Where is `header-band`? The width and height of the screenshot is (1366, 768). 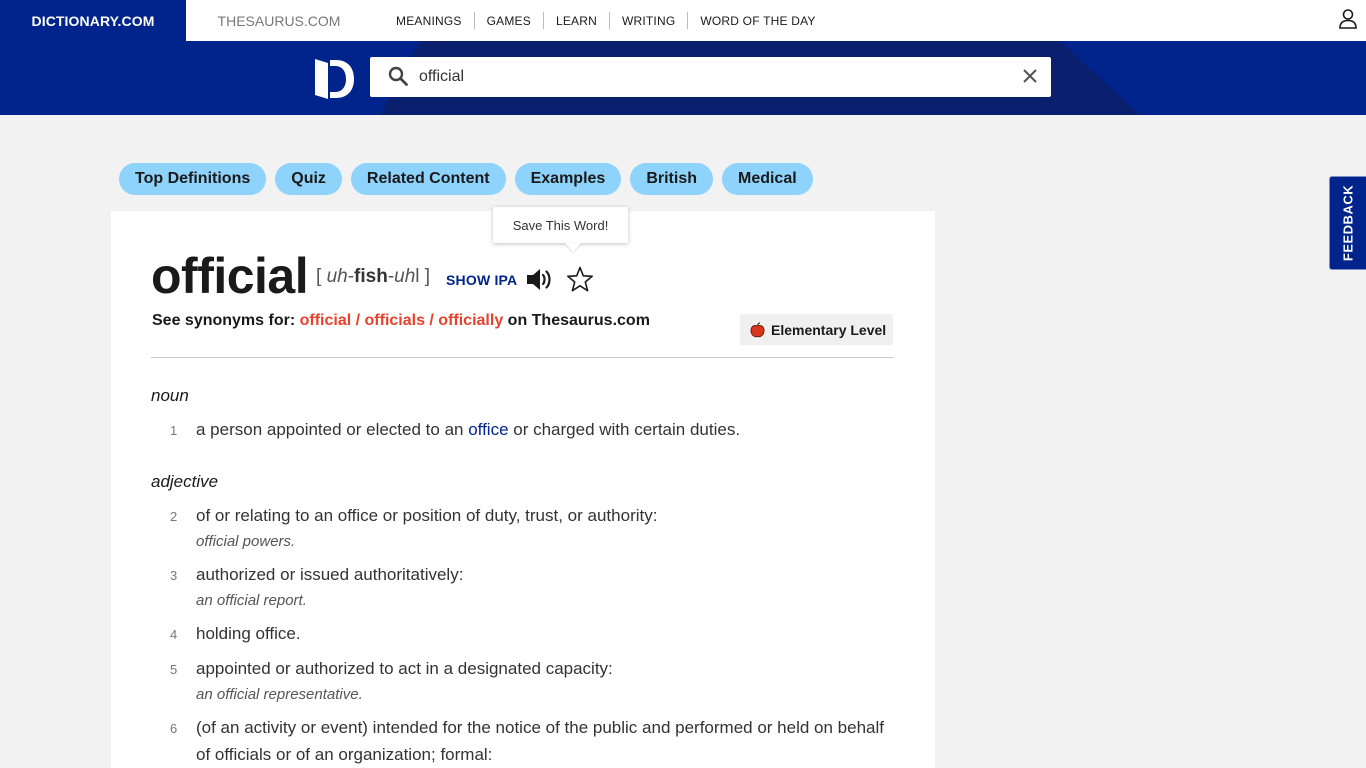
header-band is located at coordinates (683, 78).